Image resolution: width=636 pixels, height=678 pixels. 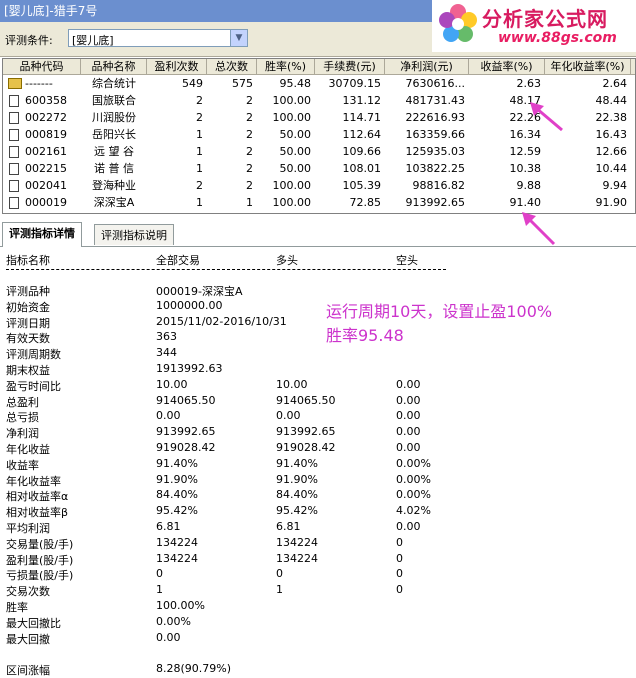 I want to click on detail-all: 100.00%, so click(x=180, y=605).